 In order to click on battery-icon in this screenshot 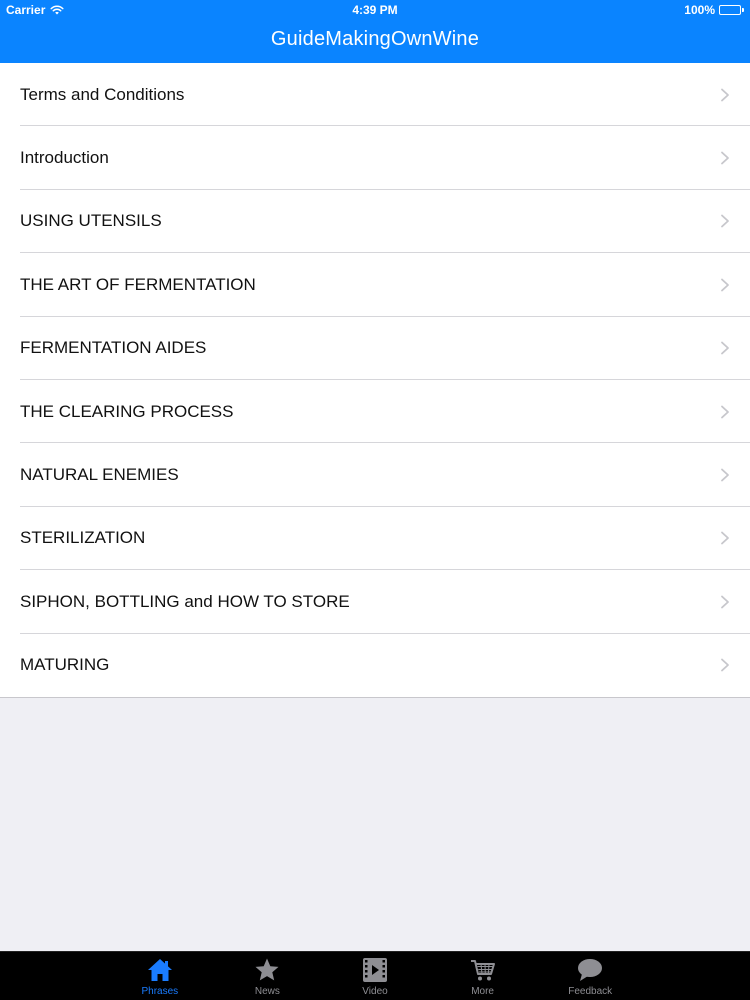, I will do `click(731, 10)`.